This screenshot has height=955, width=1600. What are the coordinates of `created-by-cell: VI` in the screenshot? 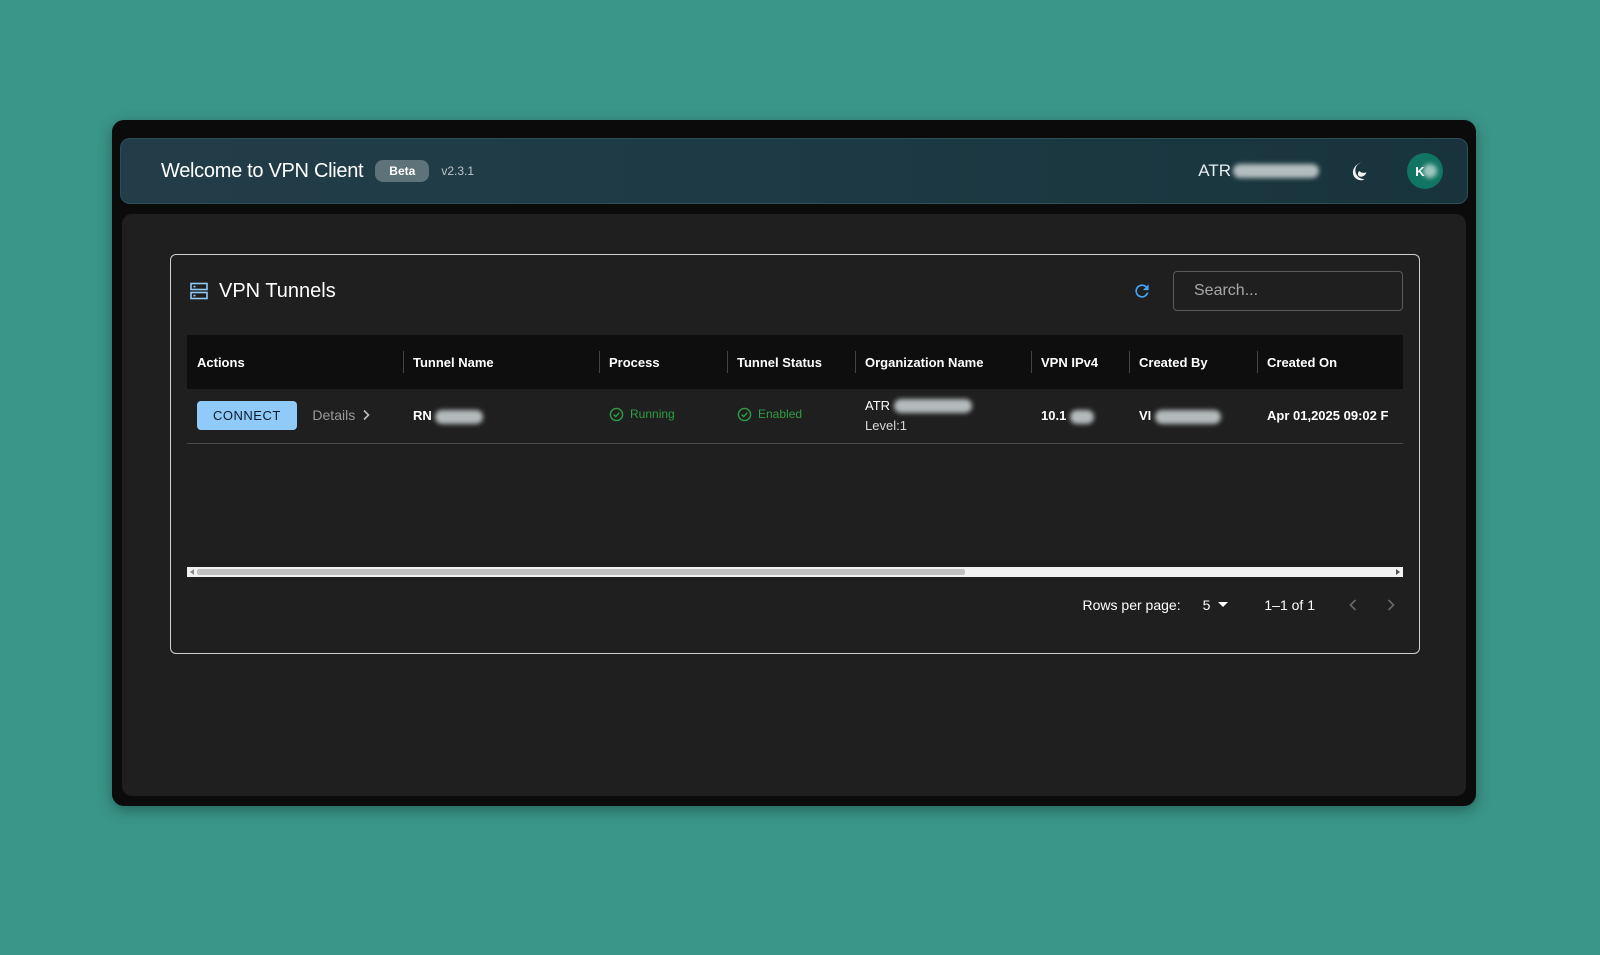 It's located at (1193, 416).